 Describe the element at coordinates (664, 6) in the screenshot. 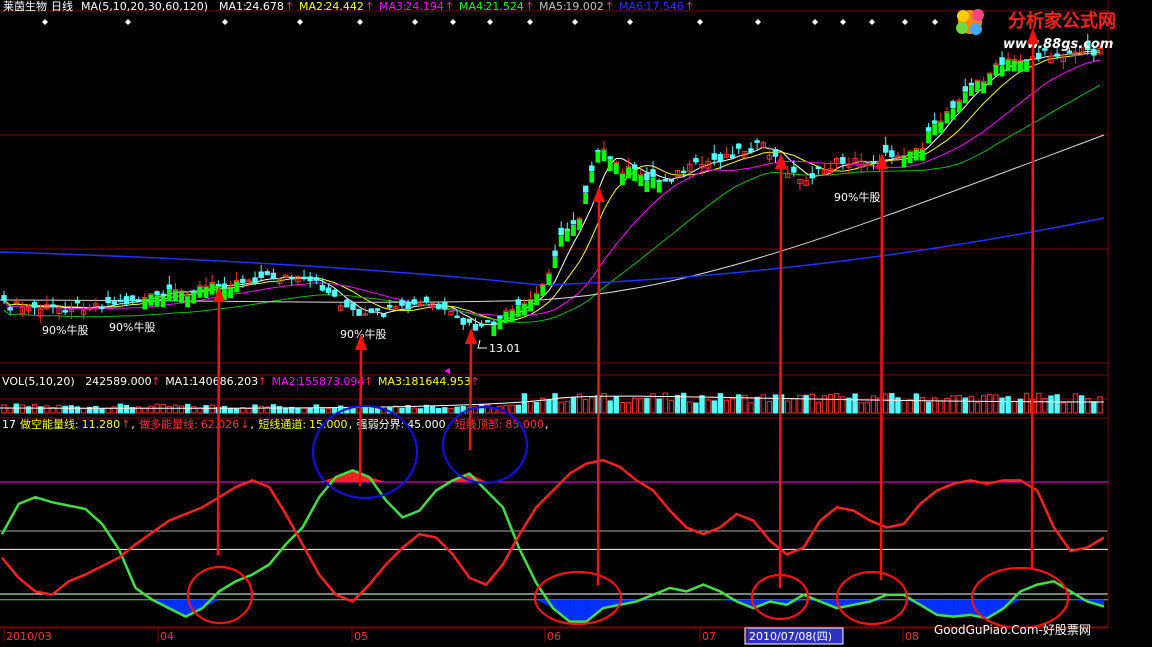

I see `ma-value: 17.546` at that location.